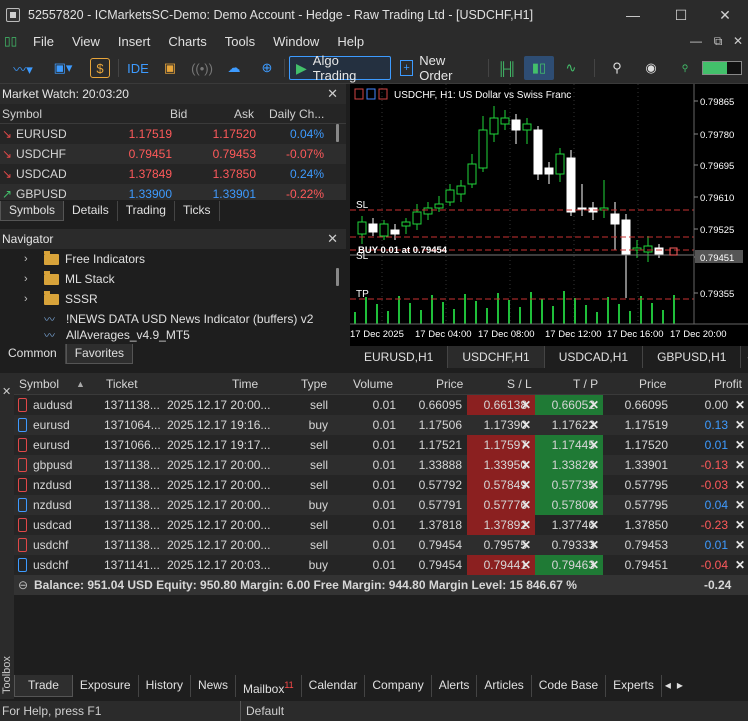 Image resolution: width=748 pixels, height=721 pixels. Describe the element at coordinates (696, 41) in the screenshot. I see `child-minimize-icon: —` at that location.